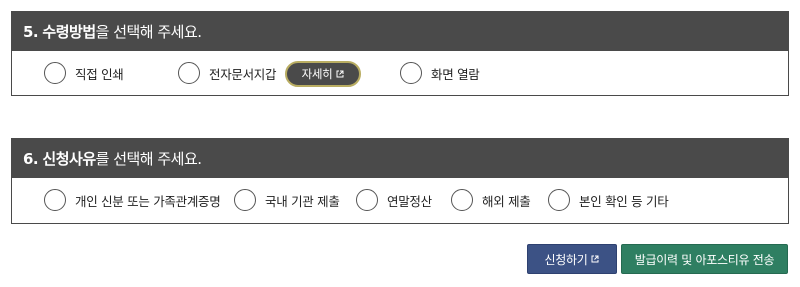 This screenshot has height=287, width=800. What do you see at coordinates (462, 200) in the screenshot?
I see `radio-overseas` at bounding box center [462, 200].